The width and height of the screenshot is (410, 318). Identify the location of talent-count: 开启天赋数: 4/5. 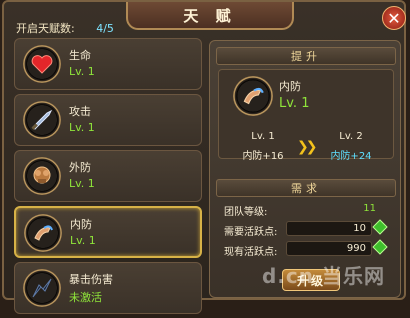
(65, 28).